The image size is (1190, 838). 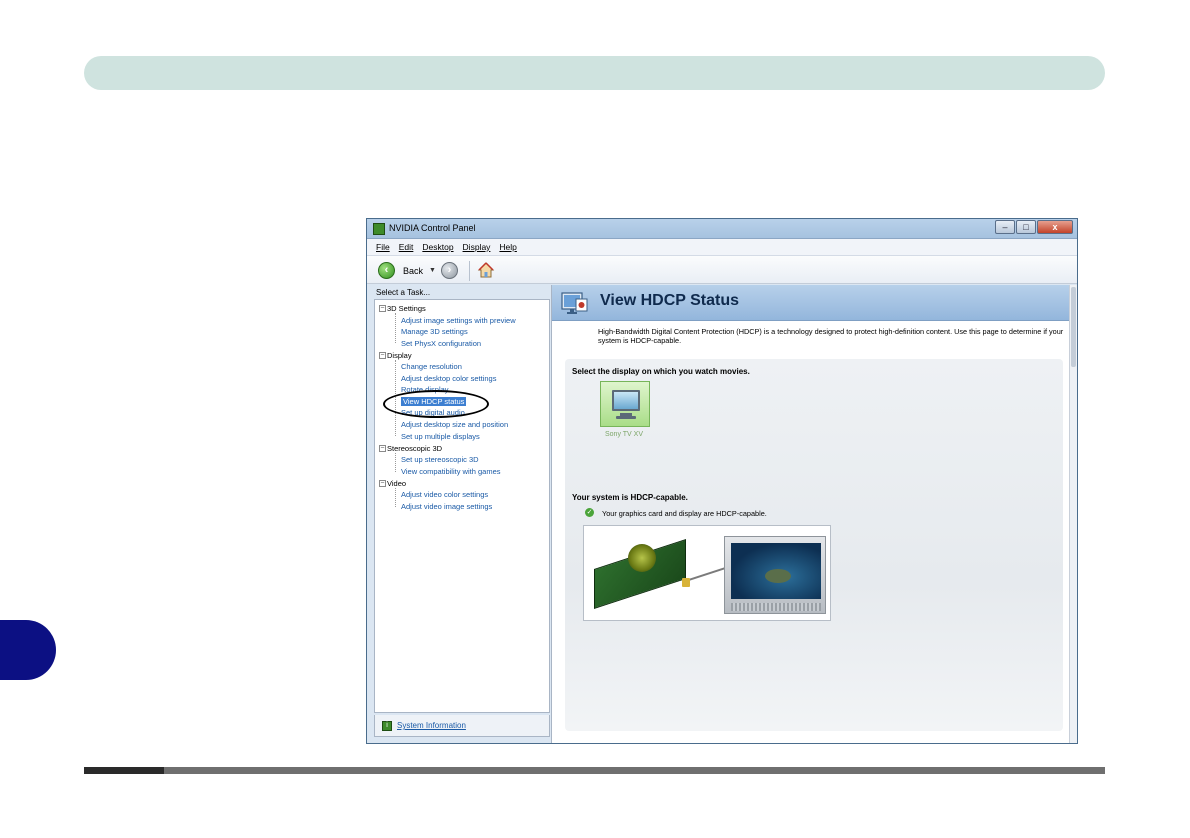 What do you see at coordinates (811, 303) in the screenshot?
I see `page-banner: View HDCP Status` at bounding box center [811, 303].